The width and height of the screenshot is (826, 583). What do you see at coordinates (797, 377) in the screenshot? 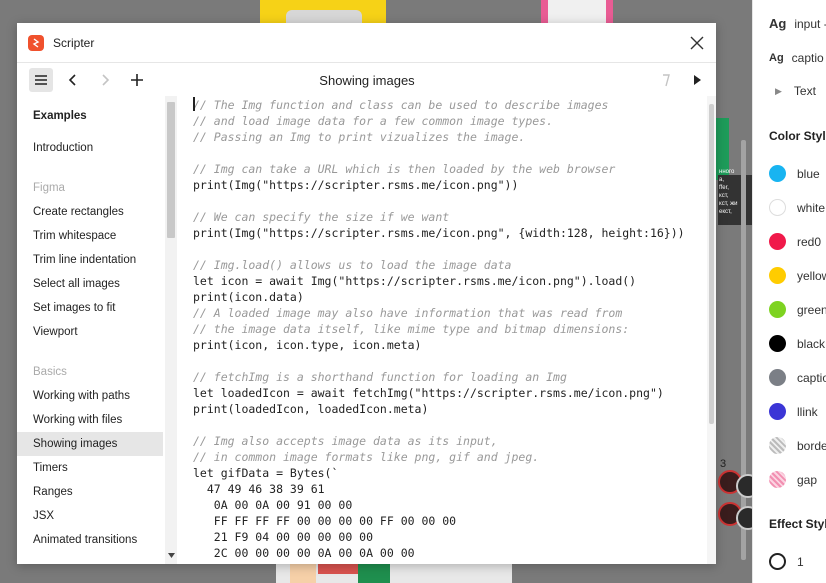
I see `color-style-row: captio` at bounding box center [797, 377].